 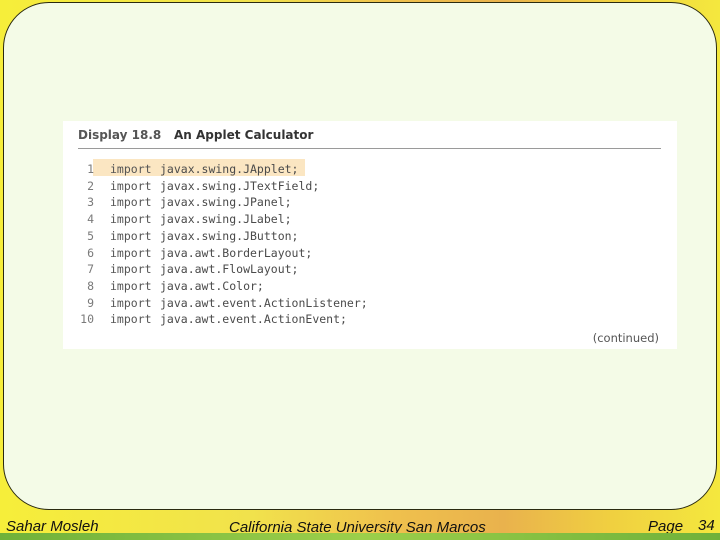 I want to click on line-number: 9, so click(x=90, y=302).